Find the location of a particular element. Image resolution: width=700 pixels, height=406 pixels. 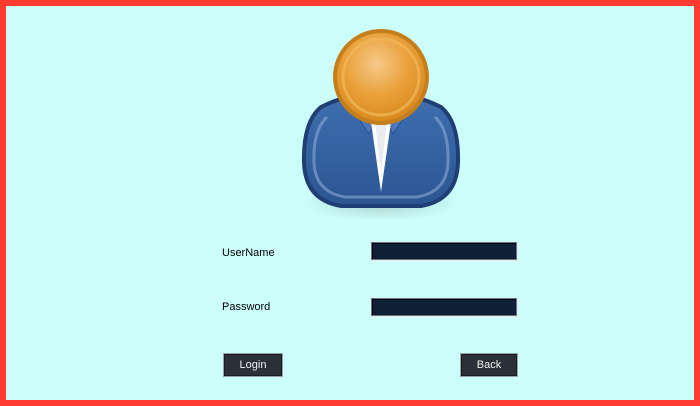

username-label: UserName is located at coordinates (248, 253).